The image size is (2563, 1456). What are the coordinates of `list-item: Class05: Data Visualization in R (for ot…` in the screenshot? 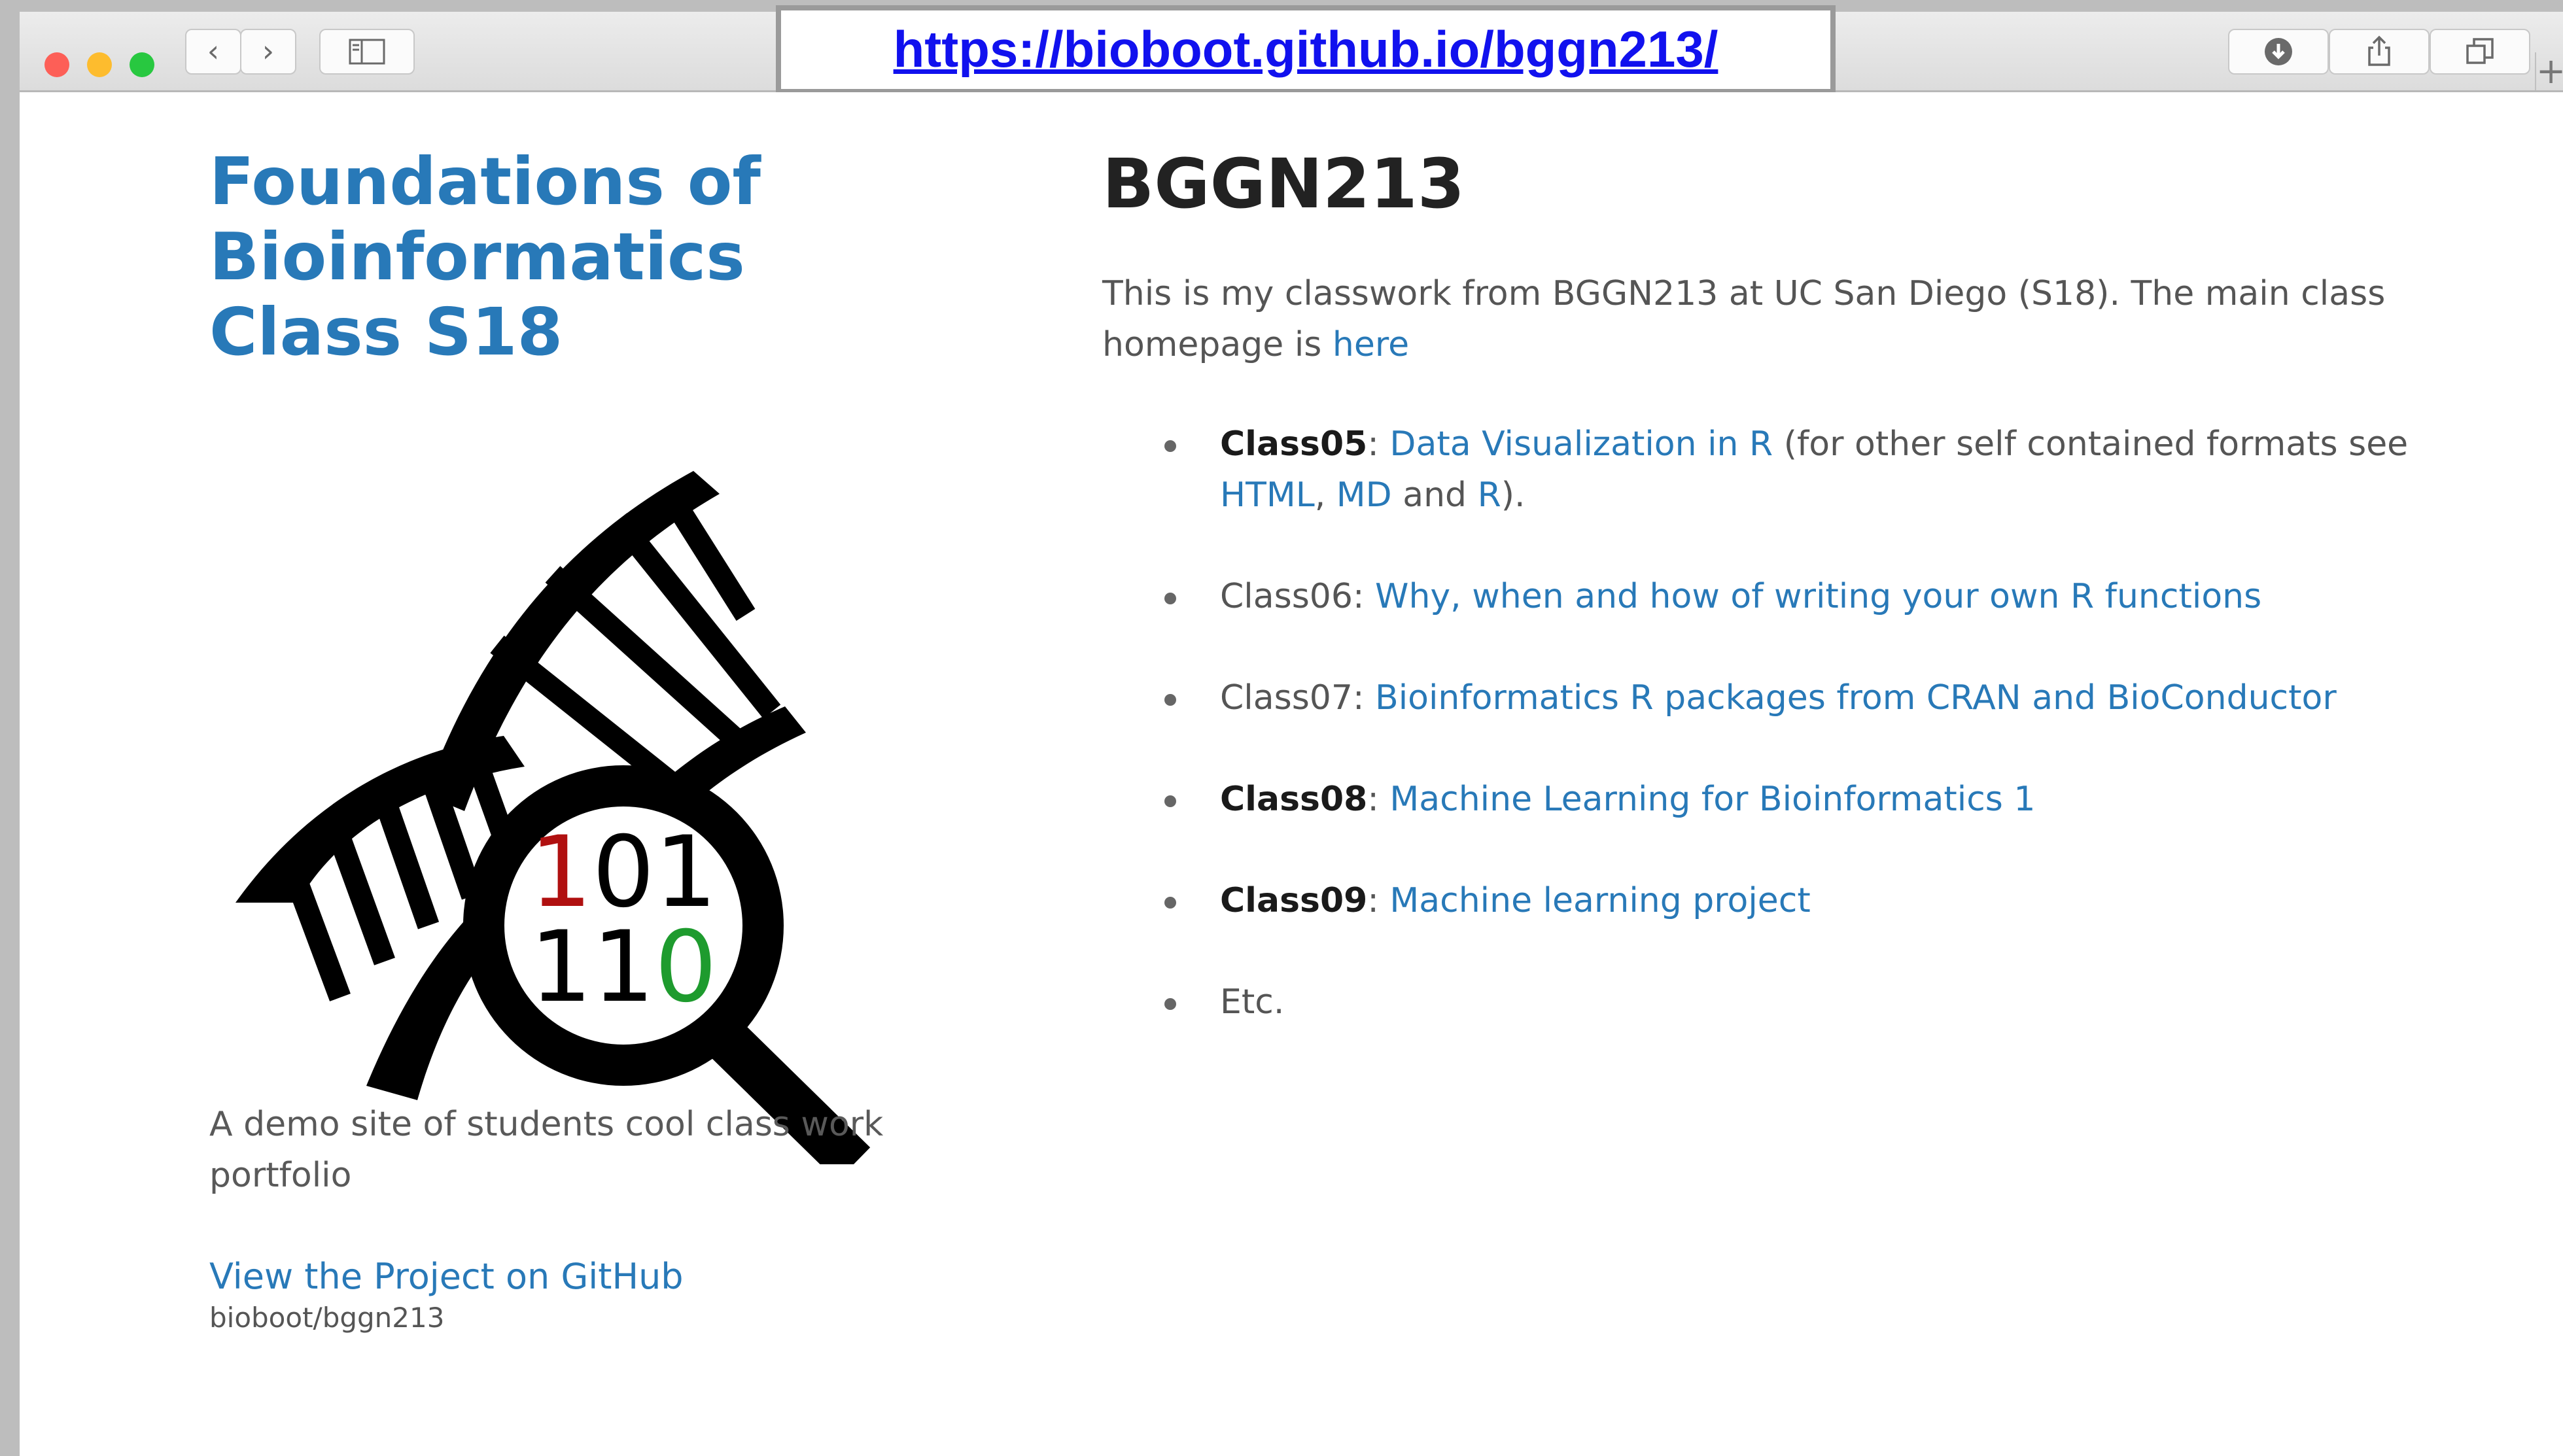 It's located at (1835, 470).